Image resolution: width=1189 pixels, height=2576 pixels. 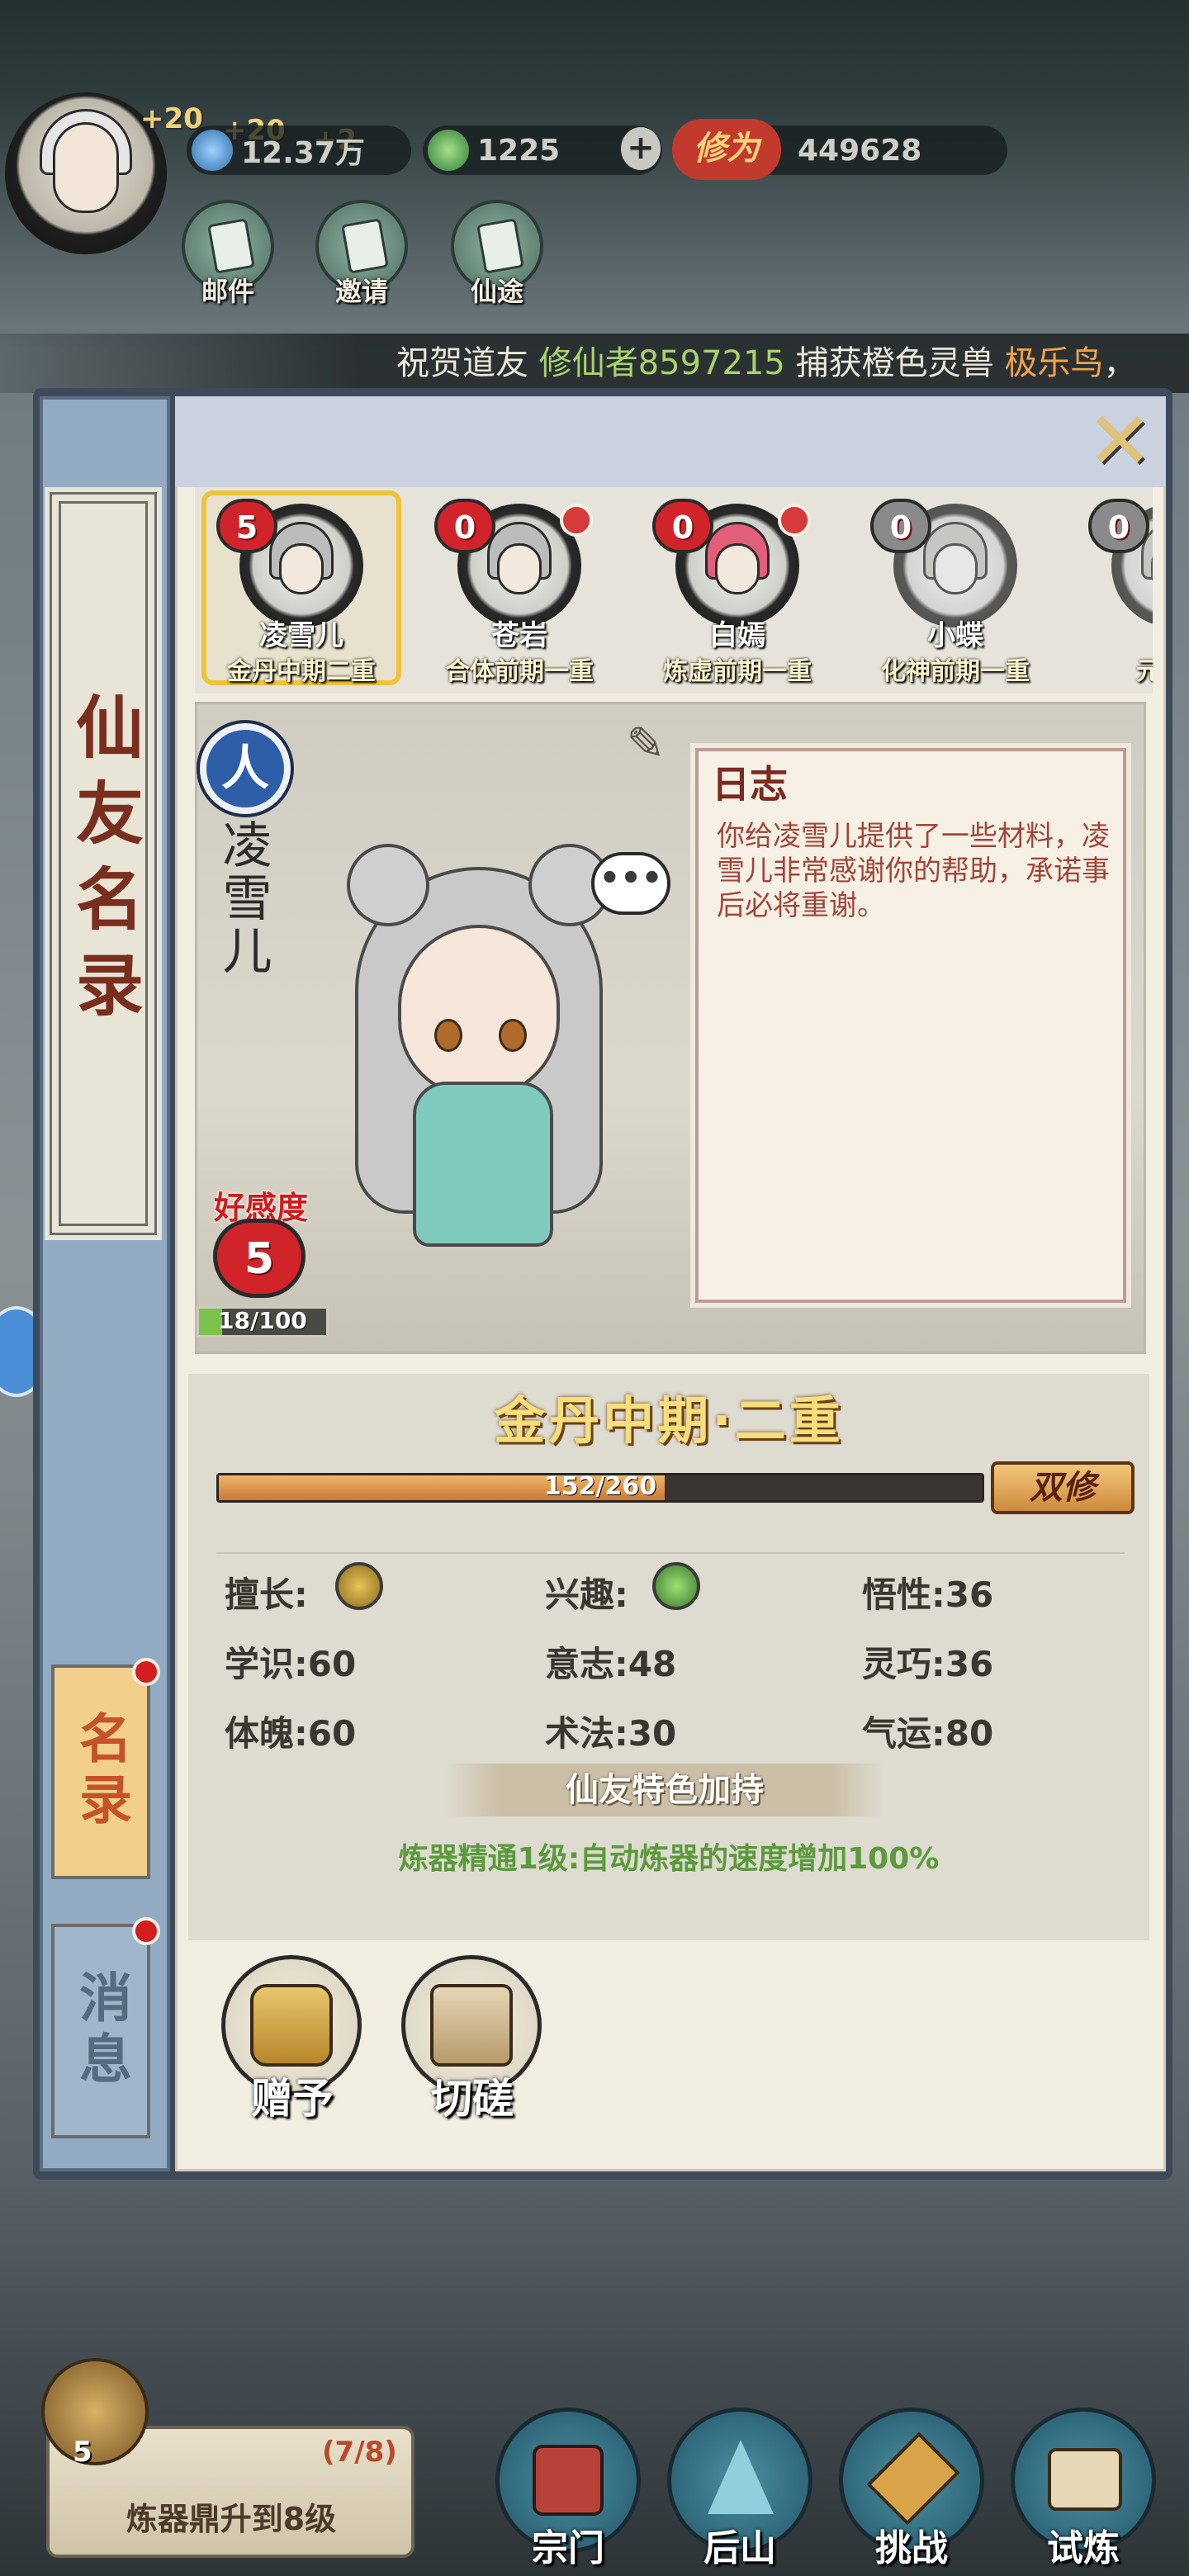 I want to click on stat-luck: 气运:80, so click(x=928, y=1733).